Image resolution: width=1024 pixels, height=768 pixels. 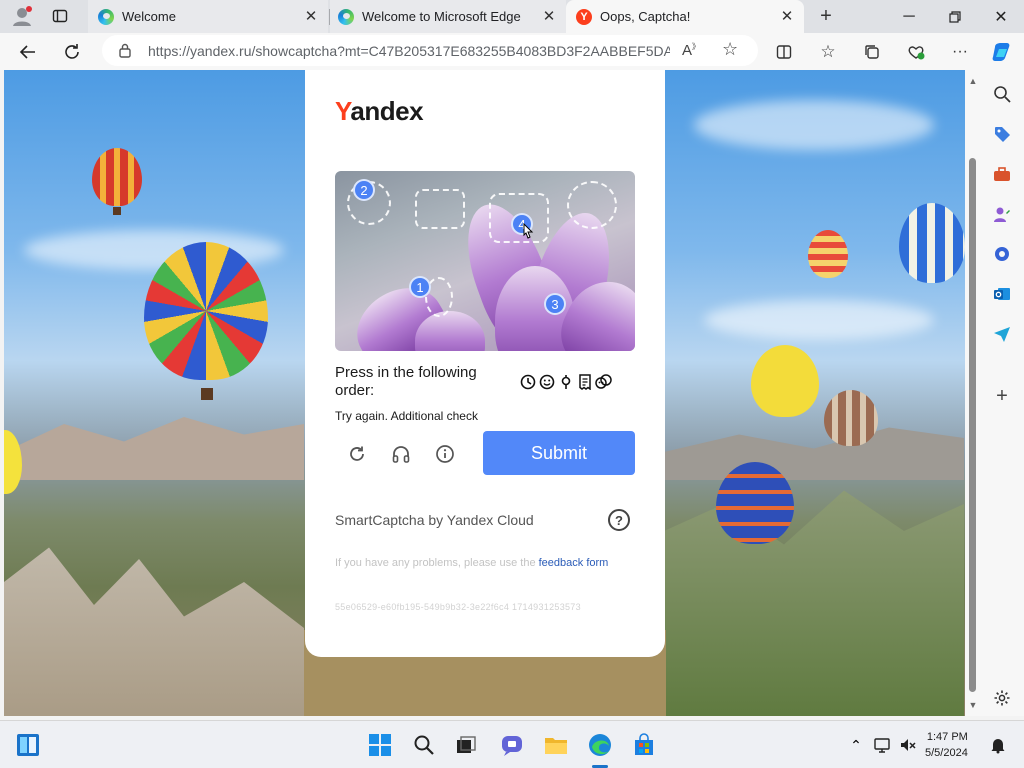 I want to click on receipt-icon, so click(x=584, y=381).